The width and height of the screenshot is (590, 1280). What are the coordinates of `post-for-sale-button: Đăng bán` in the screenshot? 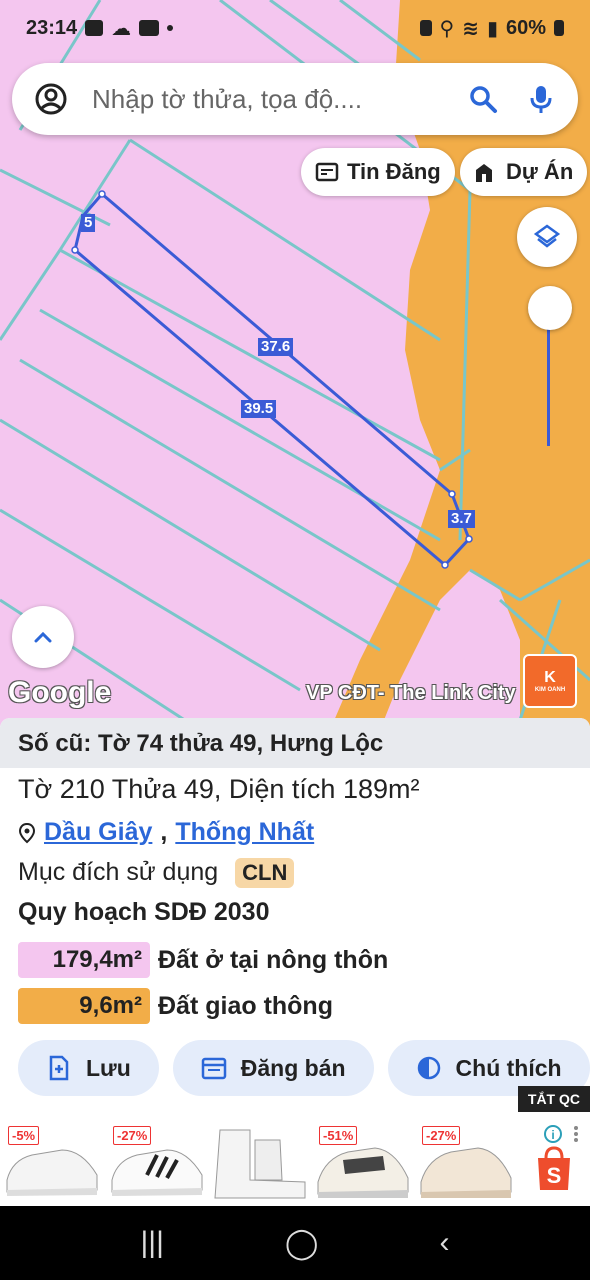 It's located at (273, 1068).